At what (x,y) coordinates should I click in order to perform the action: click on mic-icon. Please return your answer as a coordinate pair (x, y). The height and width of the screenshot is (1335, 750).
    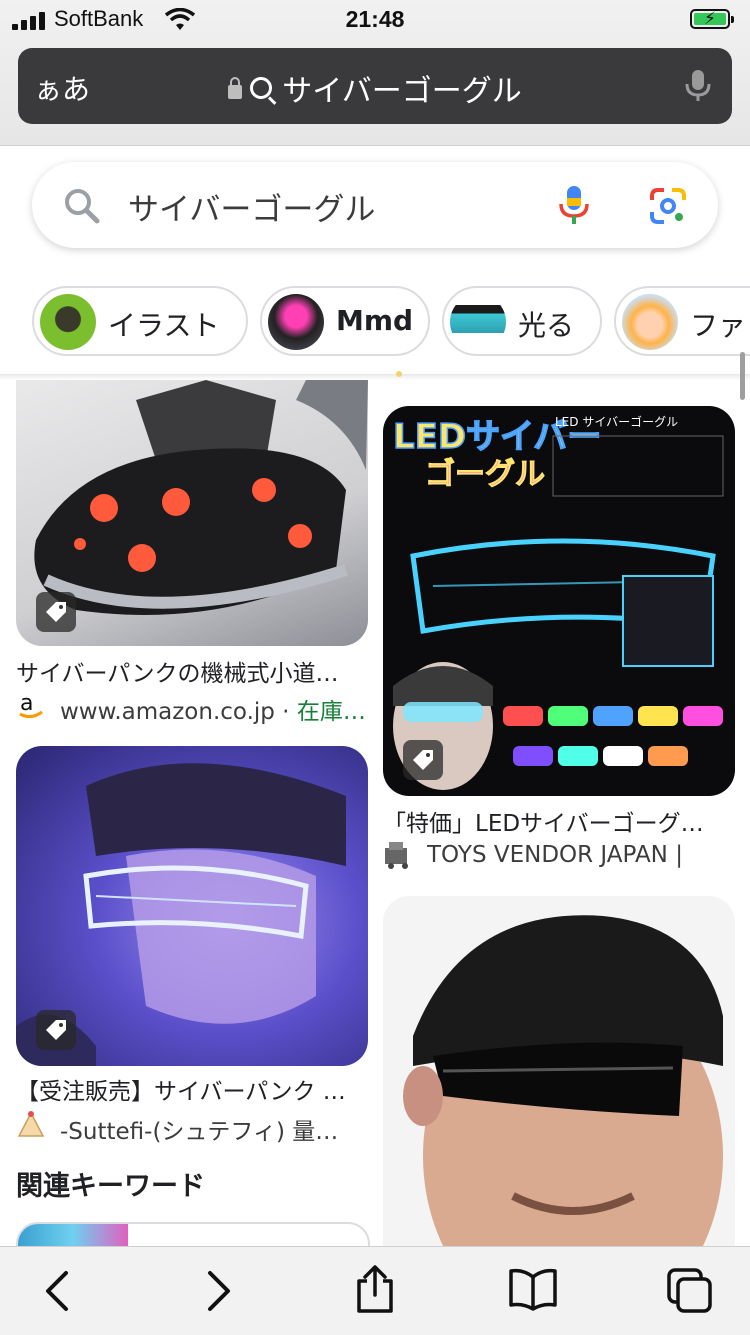
    Looking at the image, I should click on (698, 86).